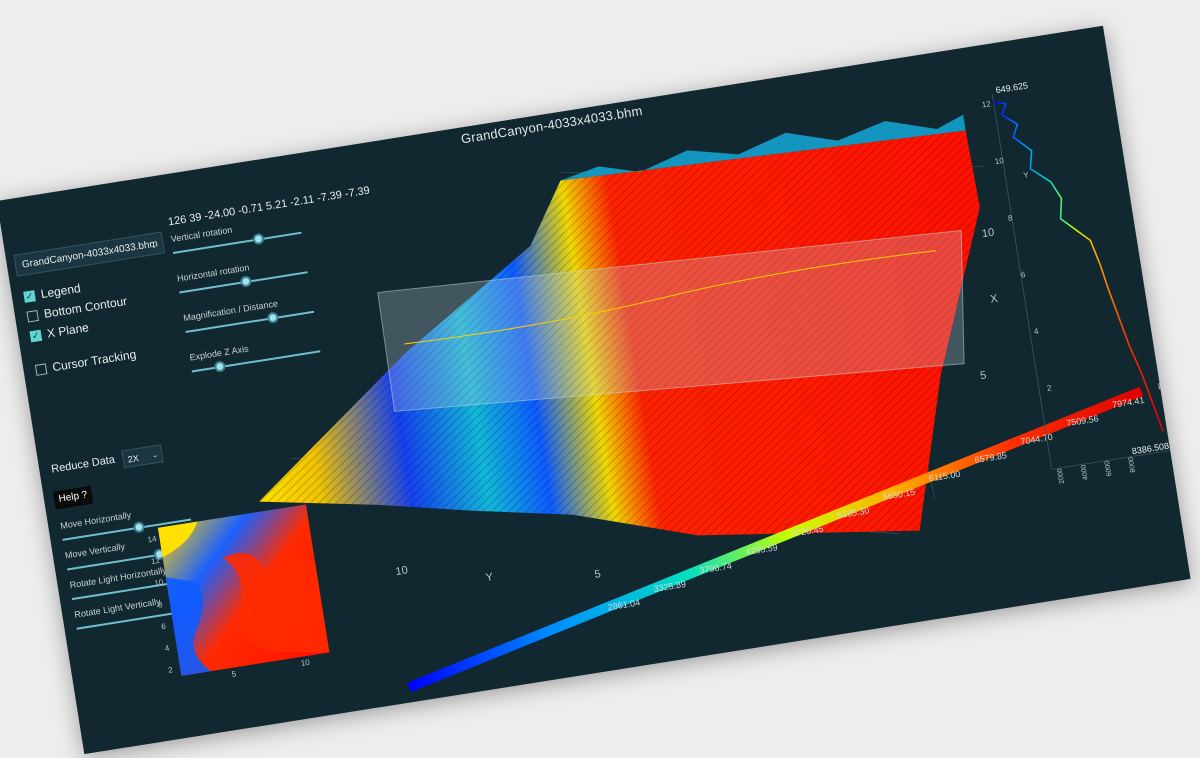 This screenshot has width=1200, height=758. Describe the element at coordinates (94, 361) in the screenshot. I see `checkbox-label: Cursor Tracking` at that location.